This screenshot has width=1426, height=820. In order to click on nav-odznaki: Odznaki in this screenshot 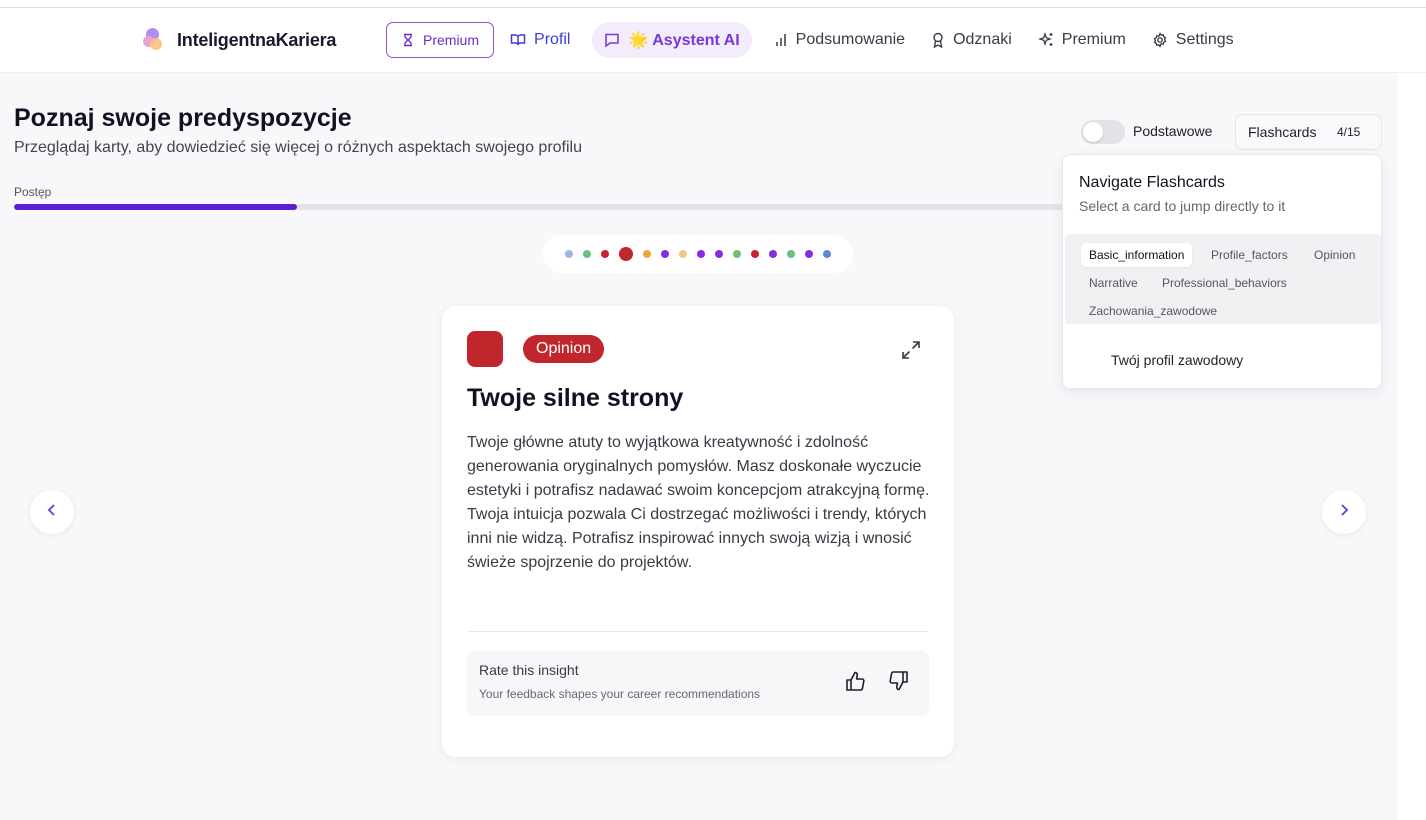, I will do `click(971, 40)`.